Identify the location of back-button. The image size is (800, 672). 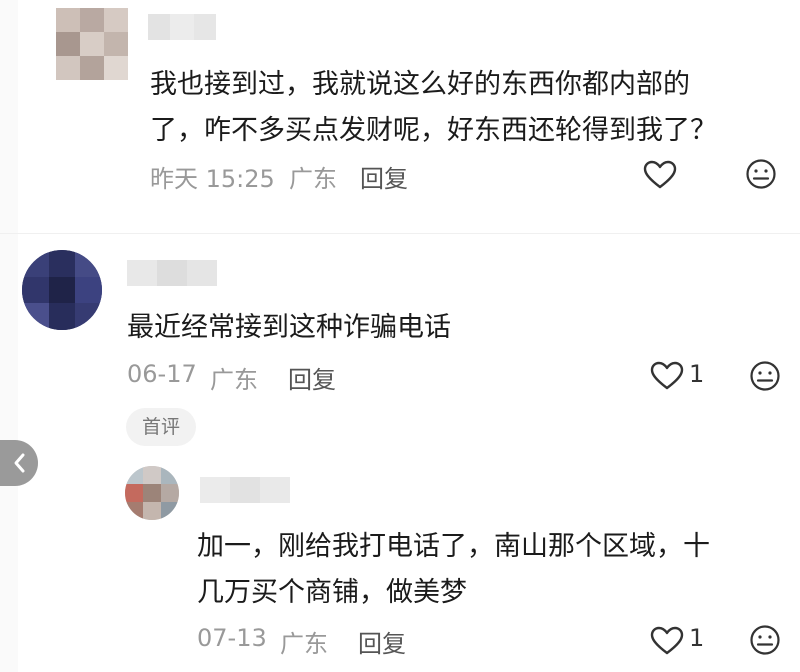
(19, 463).